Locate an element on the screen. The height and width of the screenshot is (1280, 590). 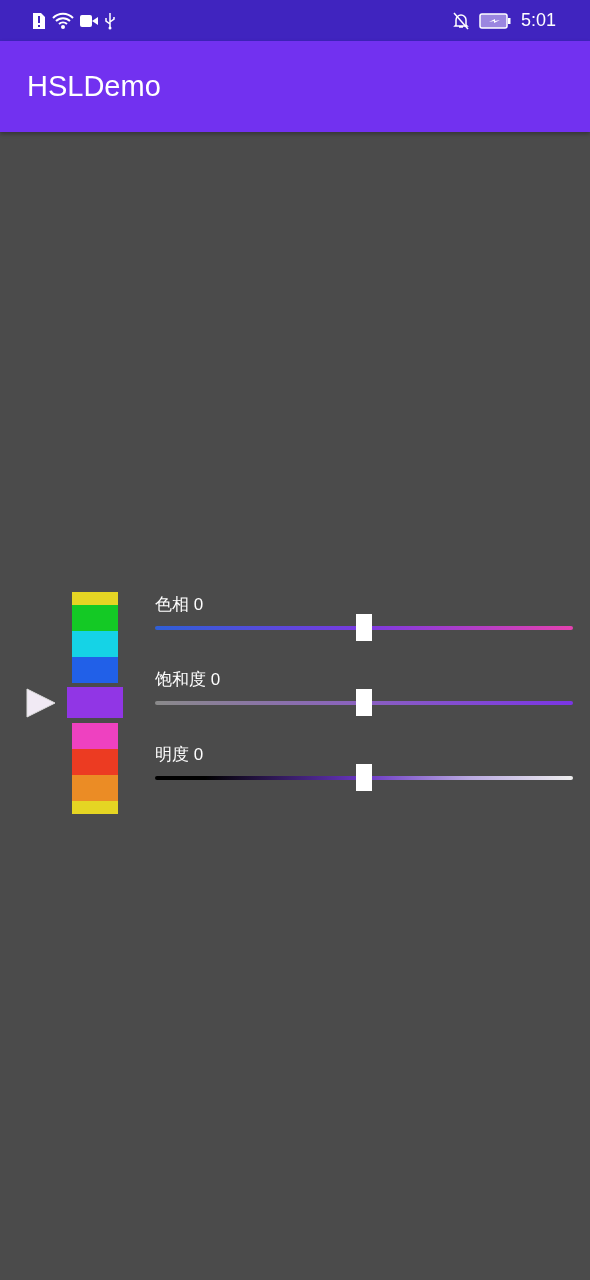
clock-time: 5:01 is located at coordinates (538, 20).